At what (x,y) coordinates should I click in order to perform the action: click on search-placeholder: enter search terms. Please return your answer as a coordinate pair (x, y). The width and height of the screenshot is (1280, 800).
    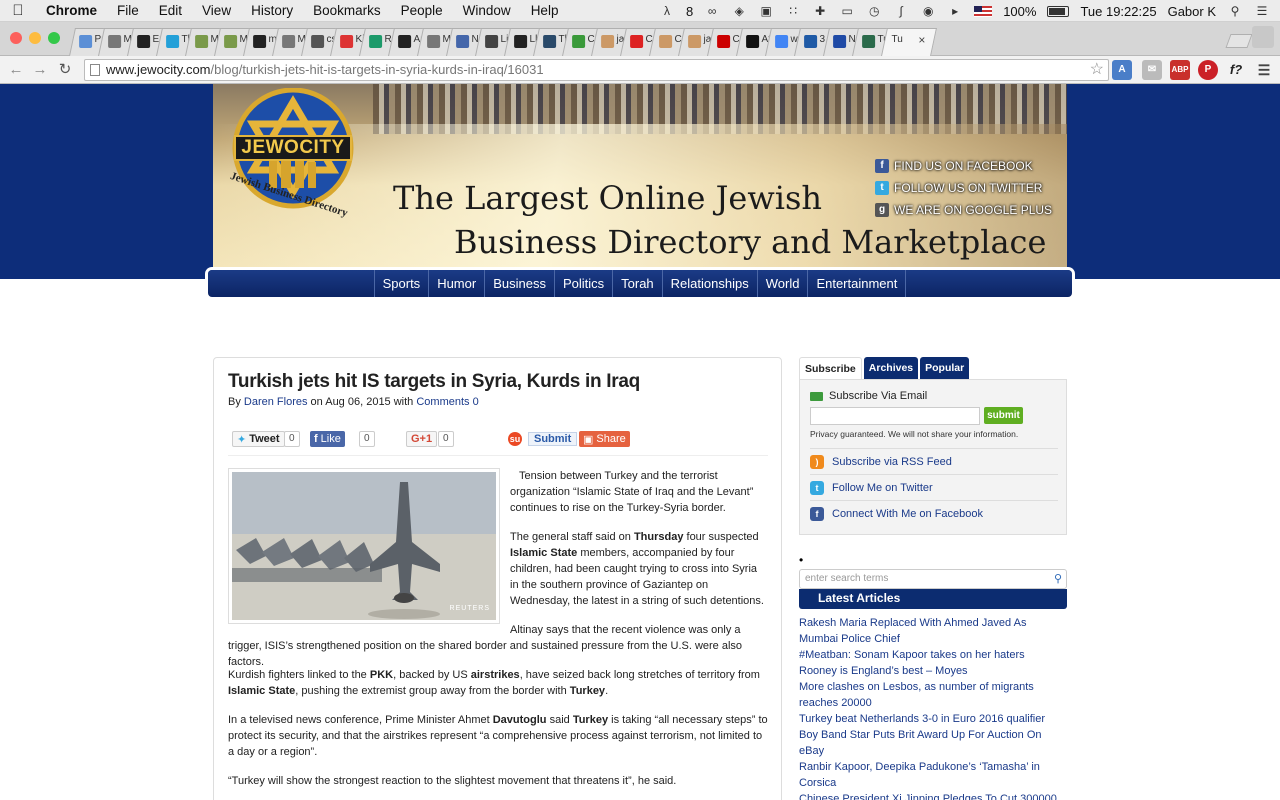
    Looking at the image, I should click on (847, 578).